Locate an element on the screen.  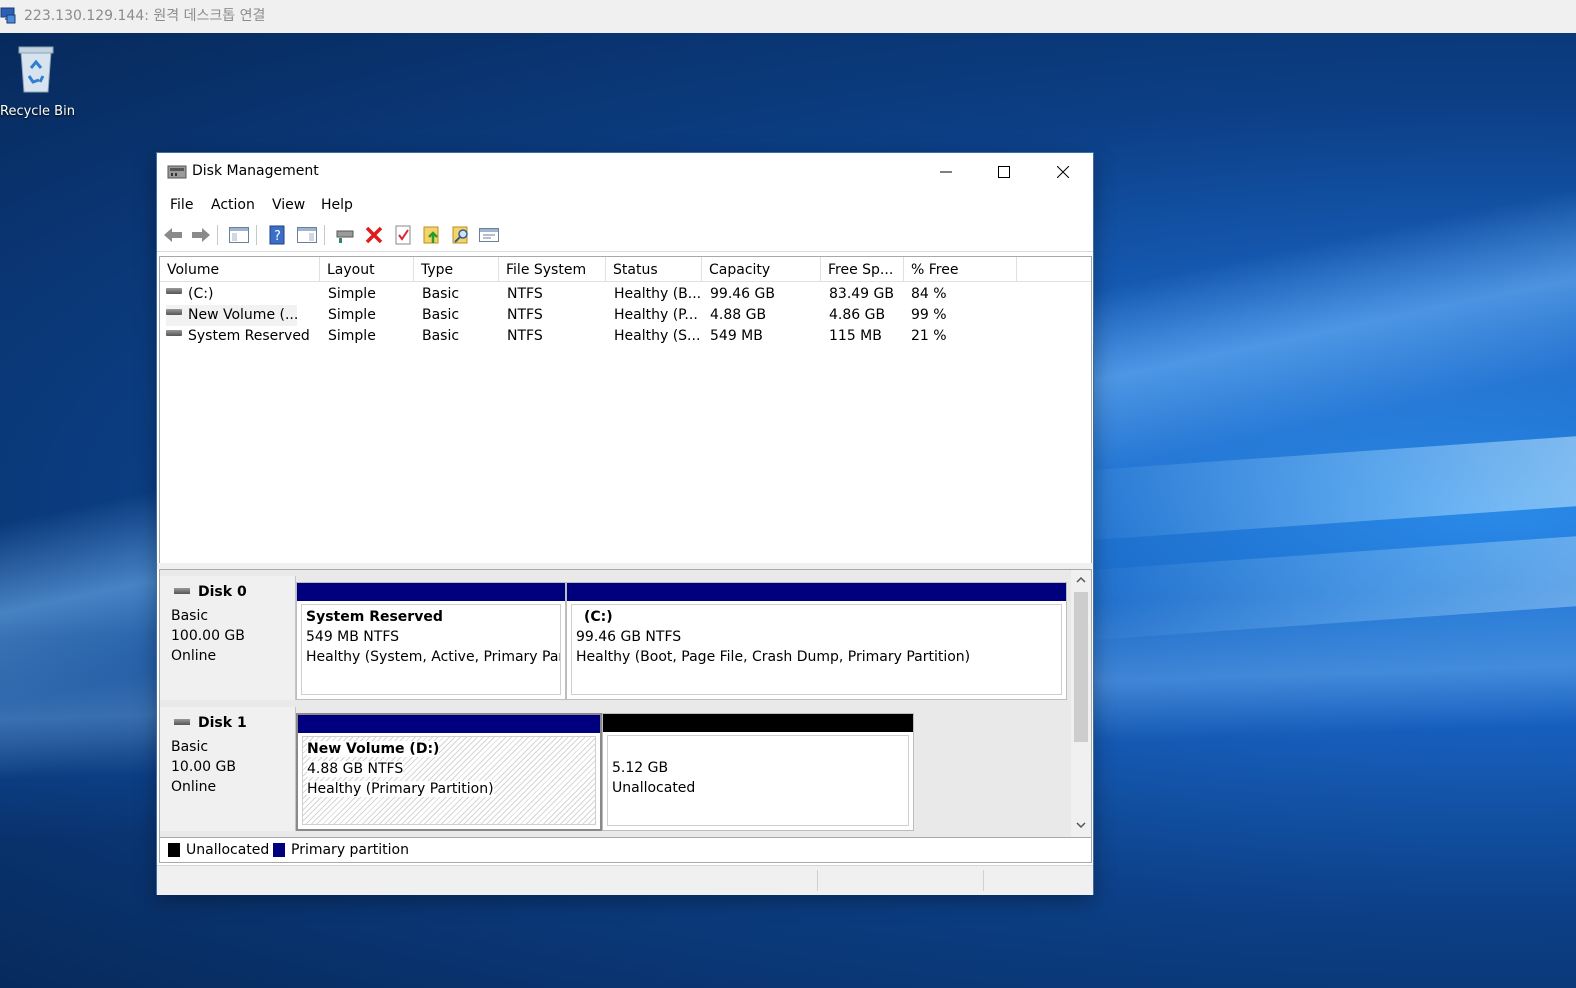
export-list-button is located at coordinates (432, 235).